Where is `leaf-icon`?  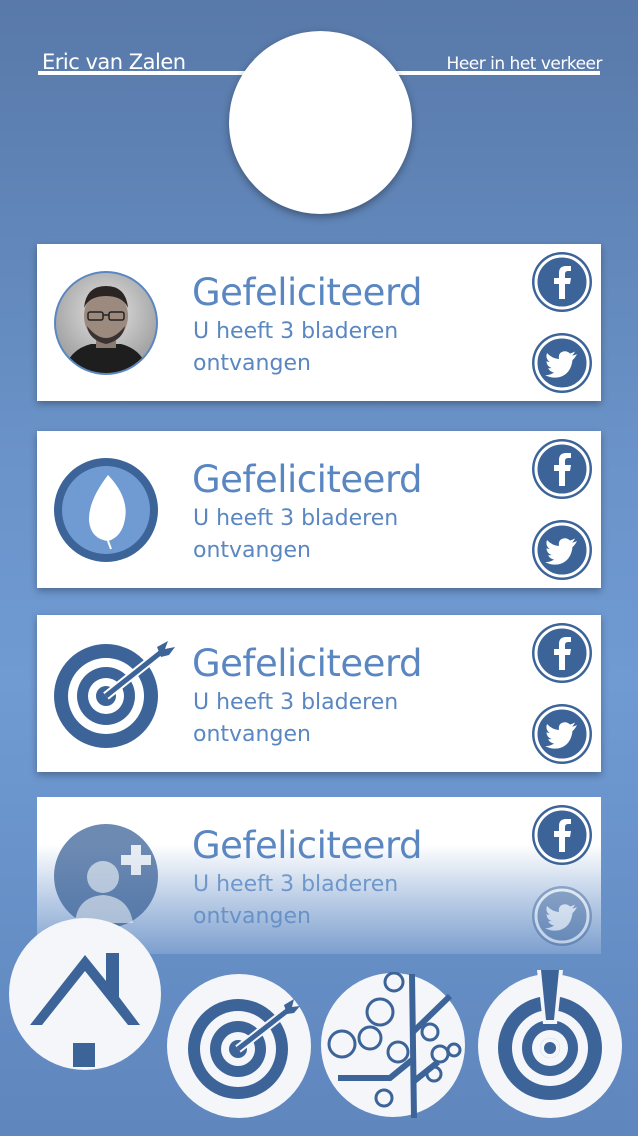
leaf-icon is located at coordinates (106, 510).